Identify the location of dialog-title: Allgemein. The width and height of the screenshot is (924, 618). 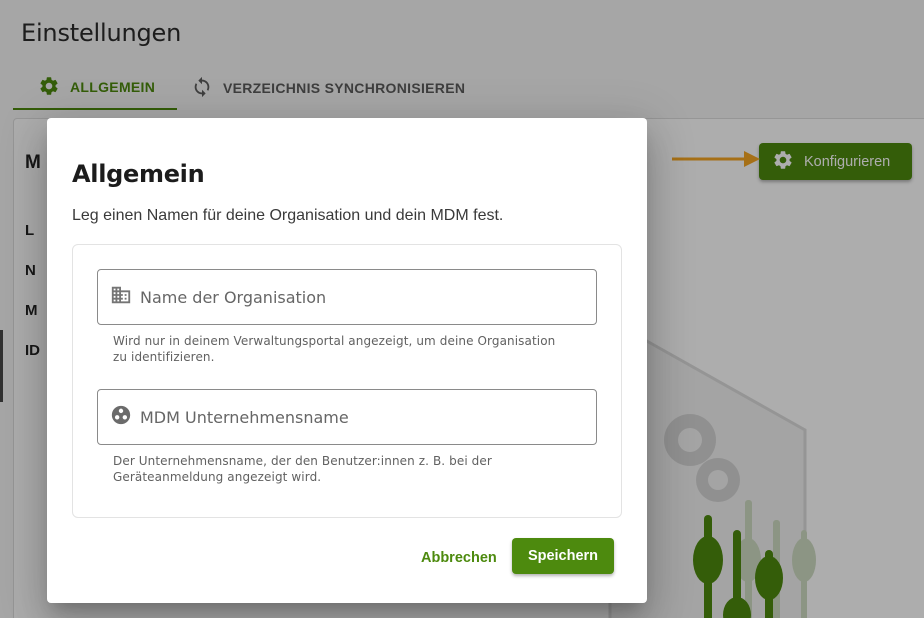
(138, 174).